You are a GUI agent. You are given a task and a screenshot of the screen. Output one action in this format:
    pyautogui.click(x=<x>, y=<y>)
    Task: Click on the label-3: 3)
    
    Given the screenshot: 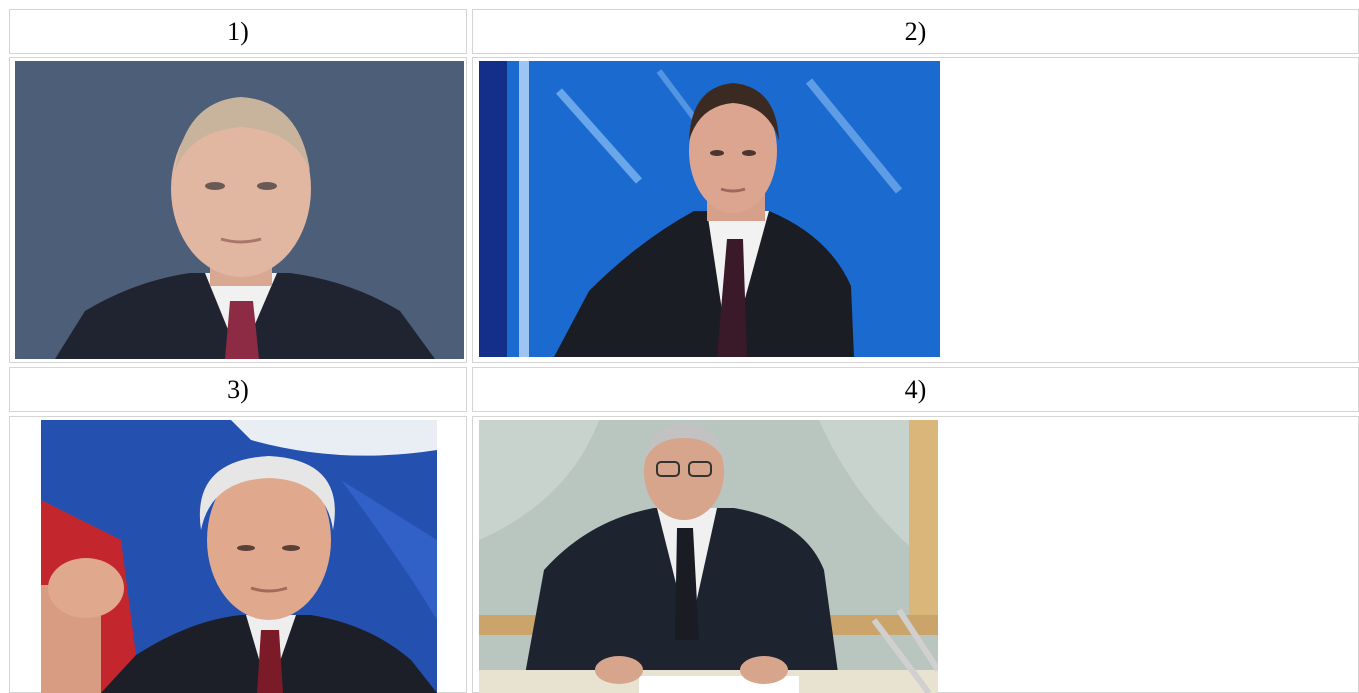 What is the action you would take?
    pyautogui.click(x=238, y=389)
    